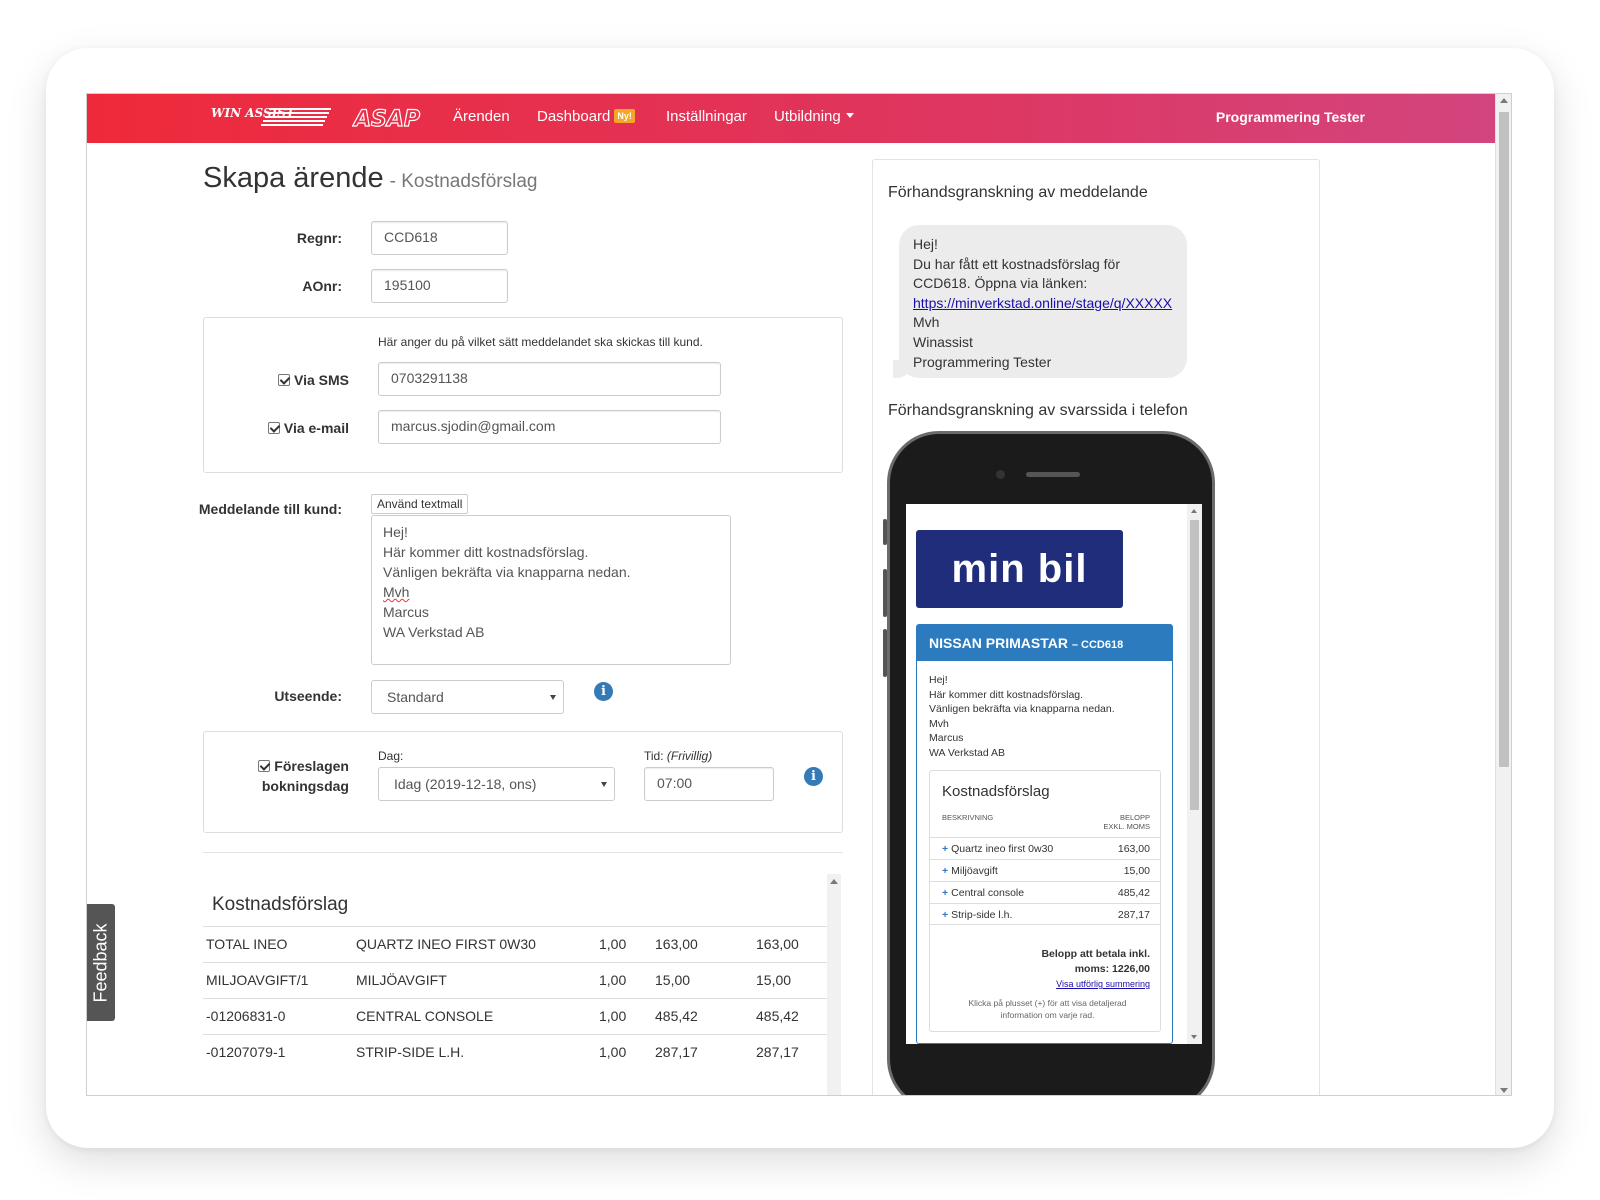 The width and height of the screenshot is (1600, 1200). What do you see at coordinates (439, 238) in the screenshot?
I see `regnr-input: CCD618` at bounding box center [439, 238].